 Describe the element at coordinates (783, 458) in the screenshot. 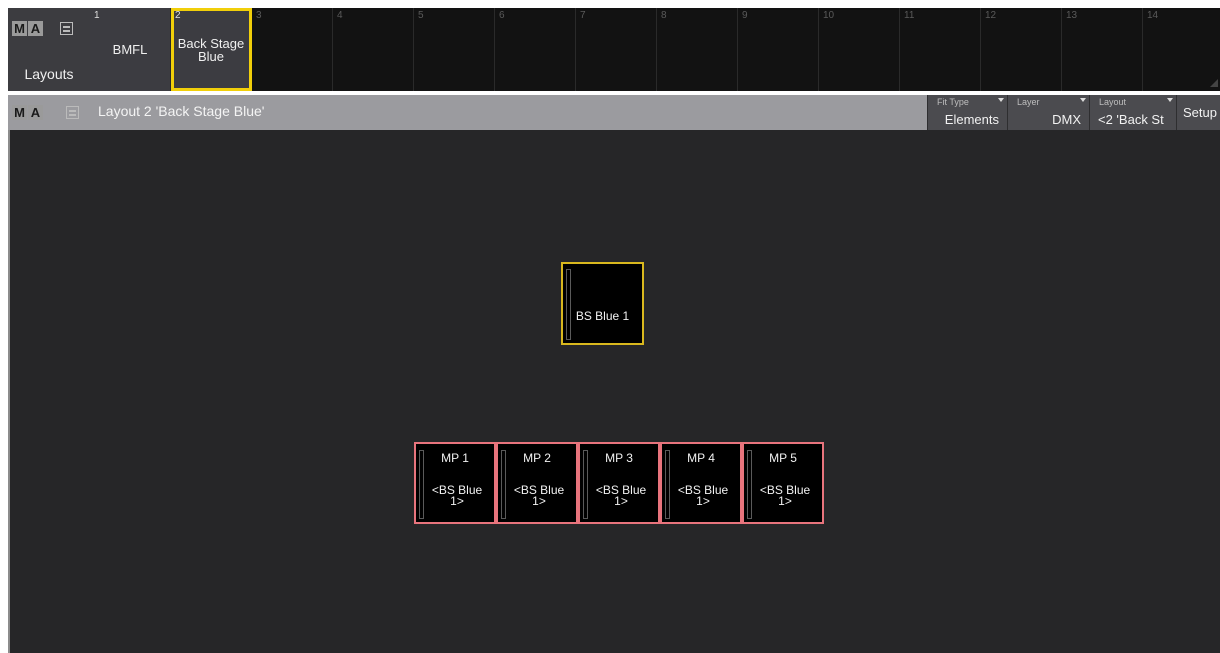

I see `multipatch-name: MP 5` at that location.